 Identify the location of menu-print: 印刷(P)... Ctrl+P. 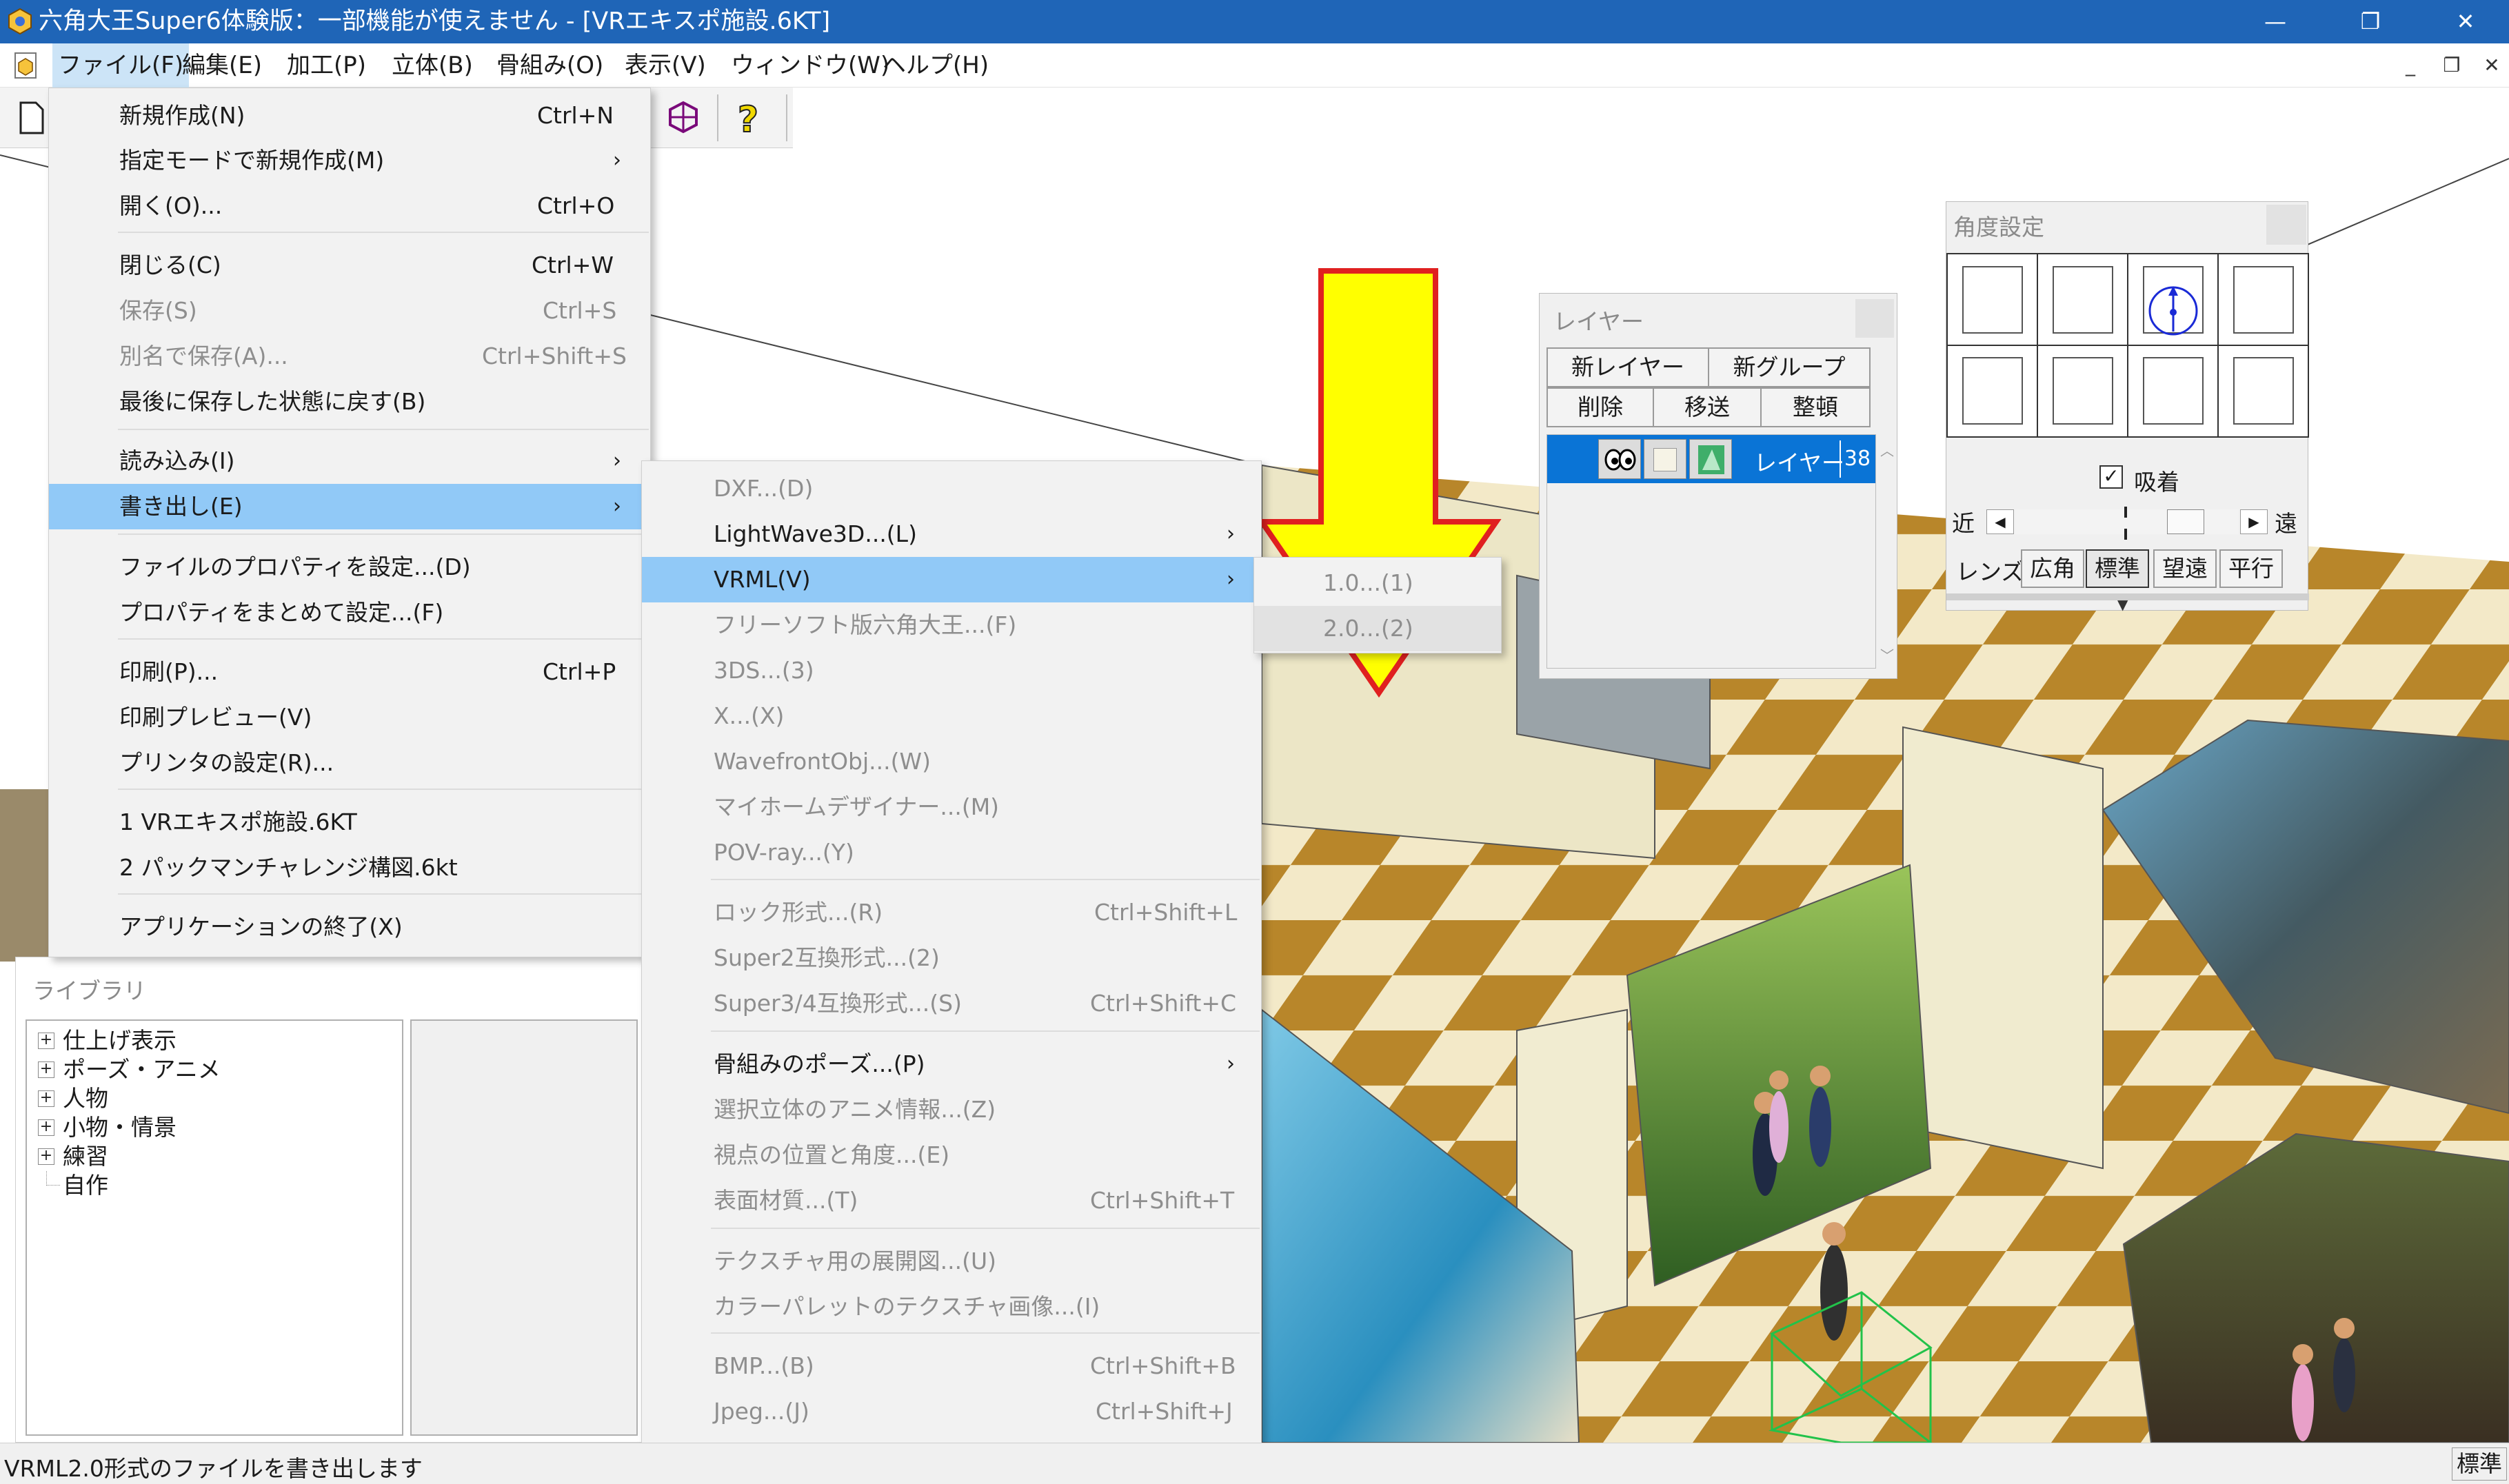
(349, 672).